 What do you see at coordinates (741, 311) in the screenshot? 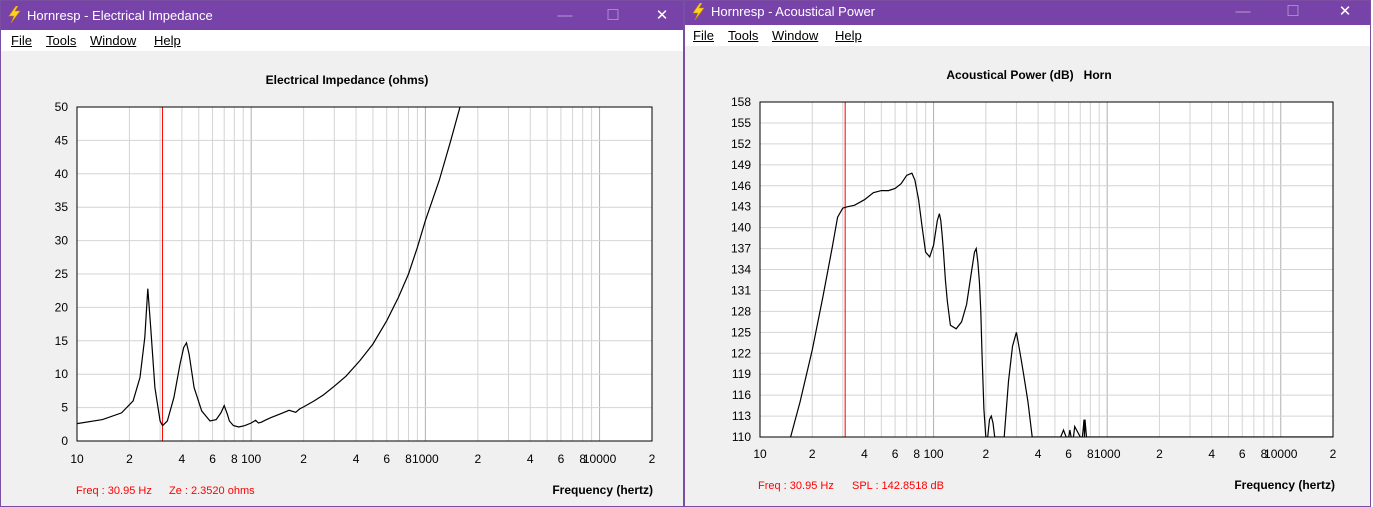
I see `y-tick-label: 128` at bounding box center [741, 311].